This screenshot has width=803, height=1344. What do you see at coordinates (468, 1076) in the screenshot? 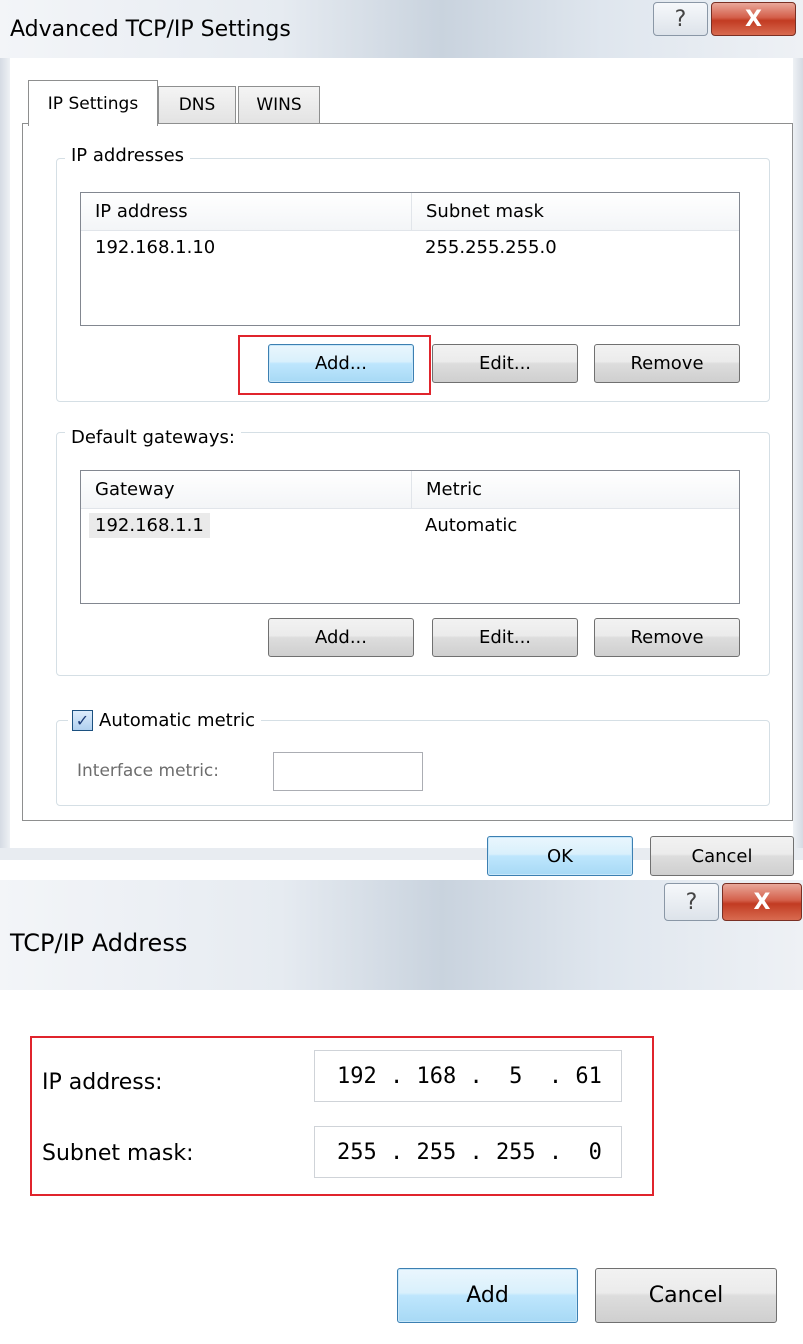
I see `ip-address-input: 192 . 168 . 5 . 61` at bounding box center [468, 1076].